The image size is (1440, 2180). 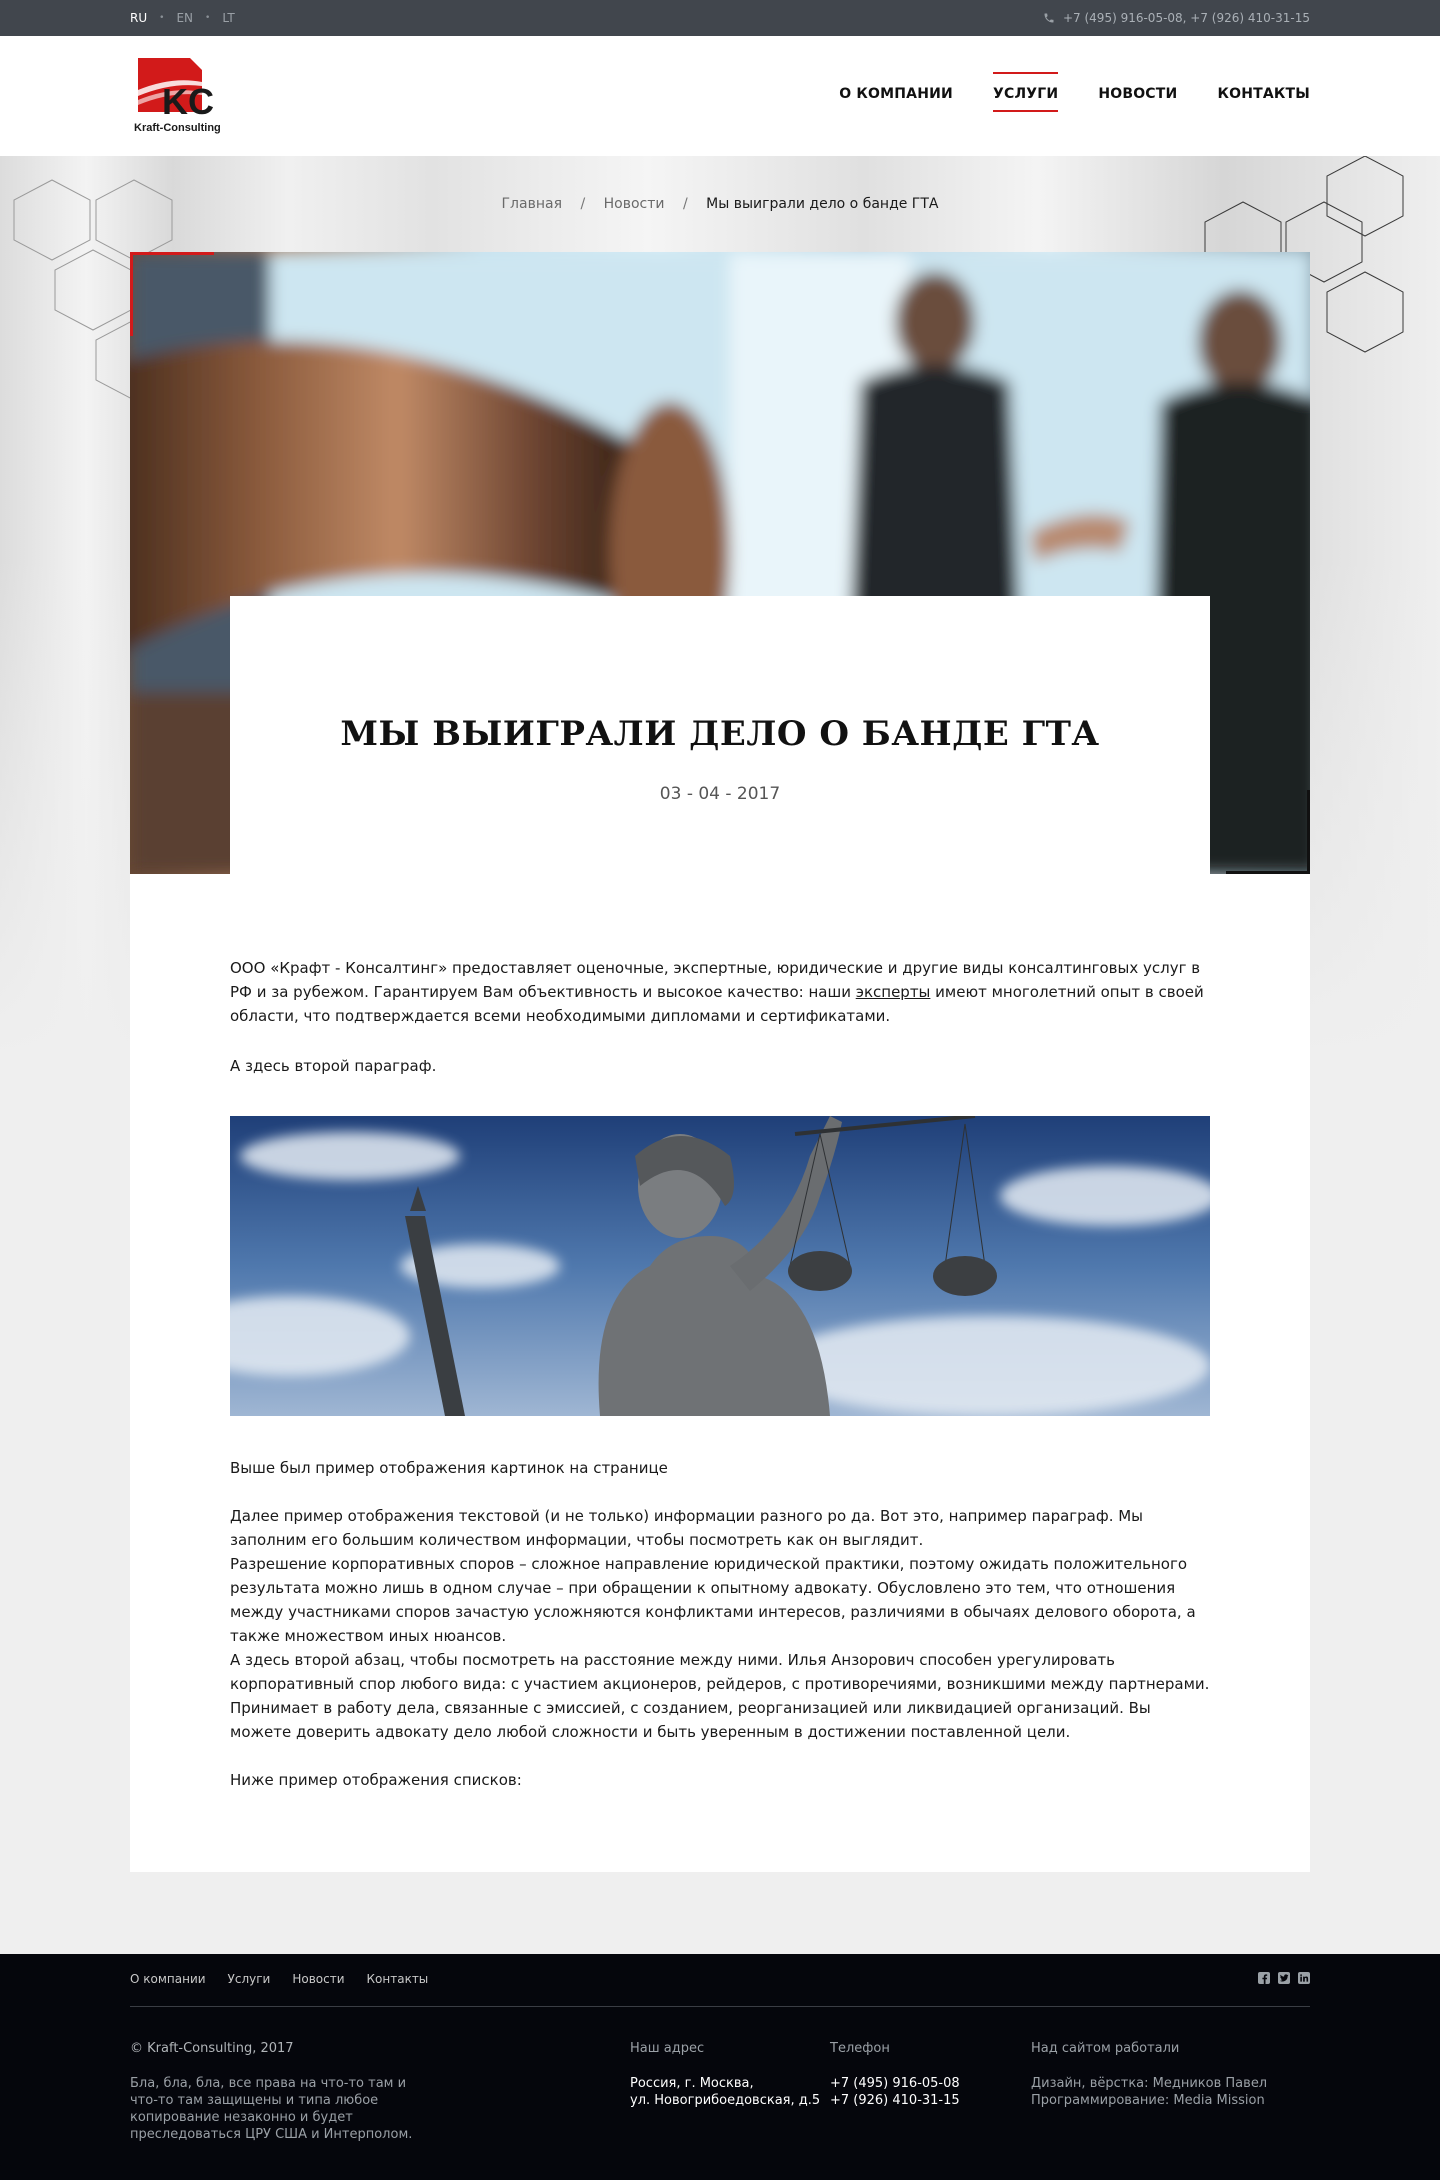 I want to click on phone-label: Телефон, so click(x=860, y=2048).